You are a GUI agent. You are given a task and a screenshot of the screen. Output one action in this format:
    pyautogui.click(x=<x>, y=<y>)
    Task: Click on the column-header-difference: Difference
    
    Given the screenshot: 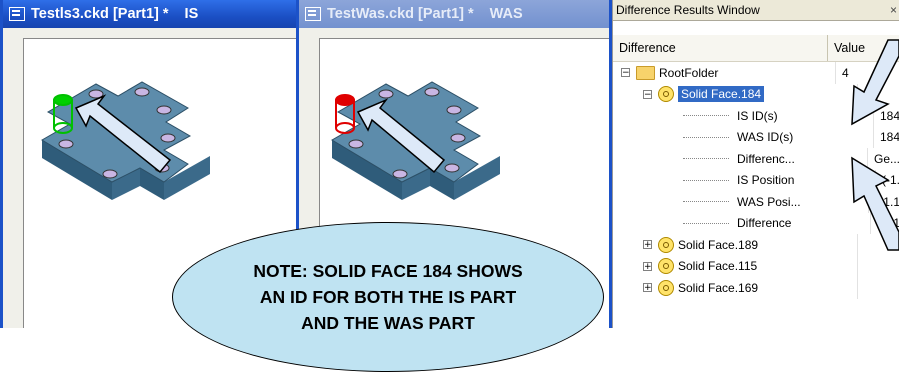 What is the action you would take?
    pyautogui.click(x=720, y=48)
    